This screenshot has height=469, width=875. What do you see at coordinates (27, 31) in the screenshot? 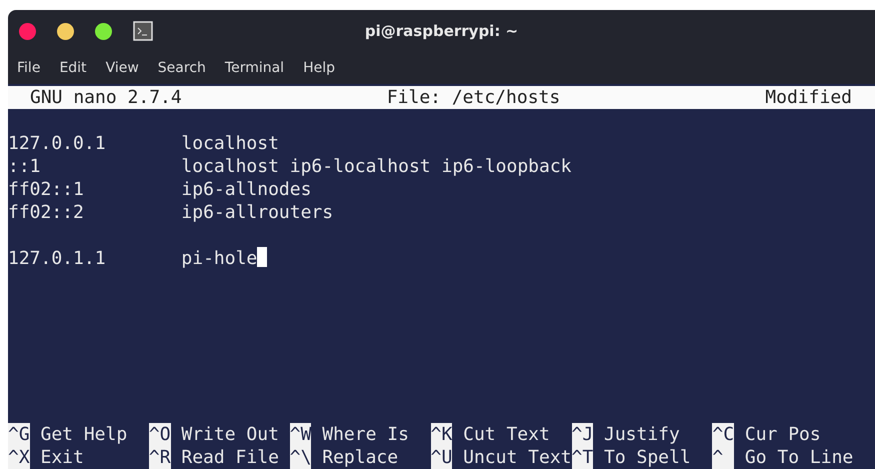
I see `close-button` at bounding box center [27, 31].